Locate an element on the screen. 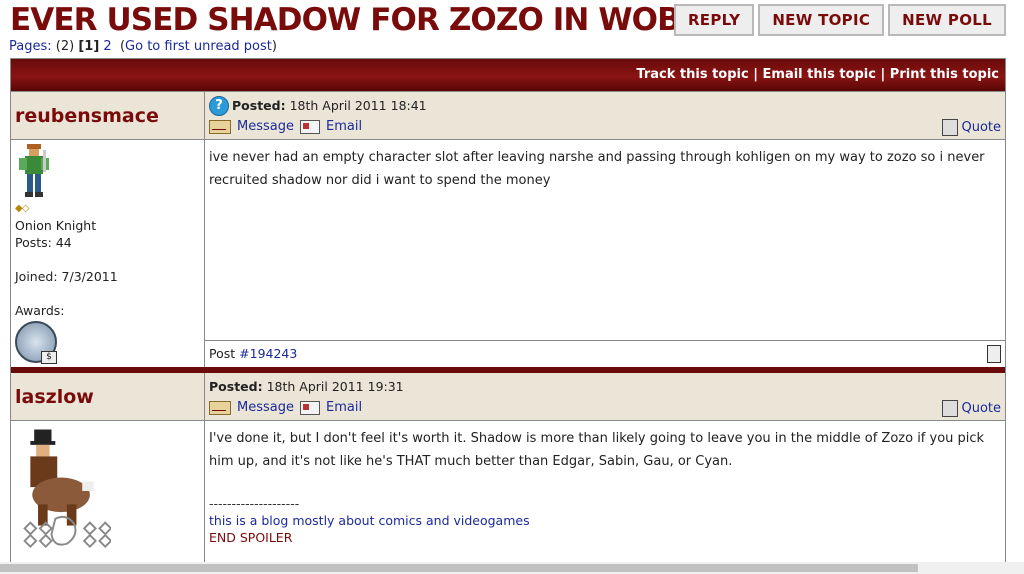 The image size is (1024, 574). author-name: laszlow is located at coordinates (54, 397).